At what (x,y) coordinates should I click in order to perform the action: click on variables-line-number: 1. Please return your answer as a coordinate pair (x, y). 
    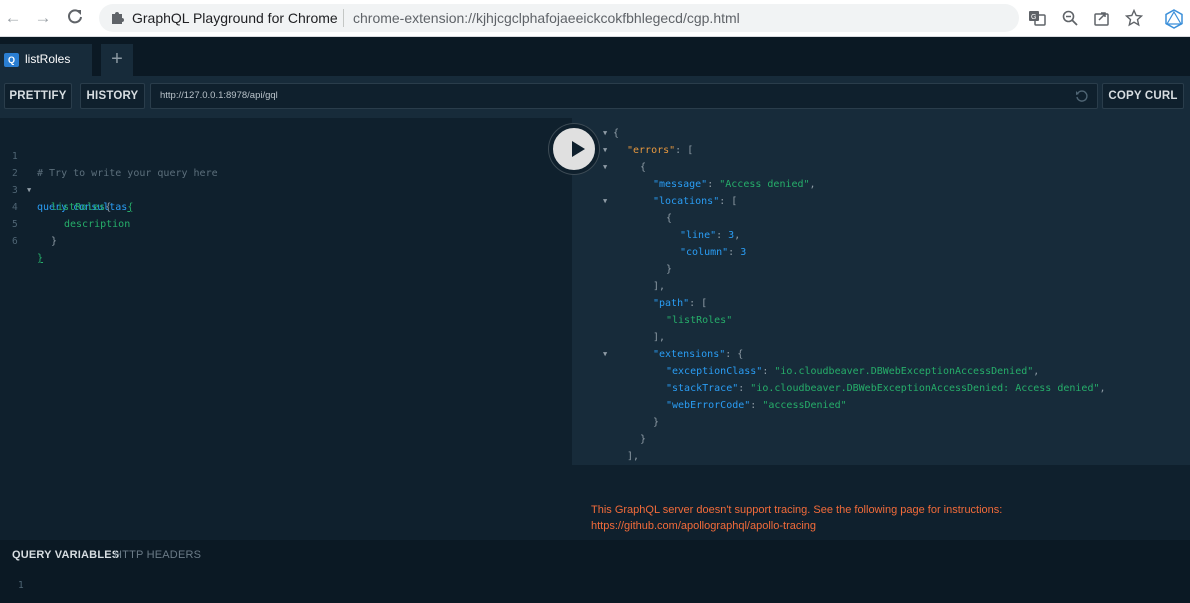
    Looking at the image, I should click on (21, 585).